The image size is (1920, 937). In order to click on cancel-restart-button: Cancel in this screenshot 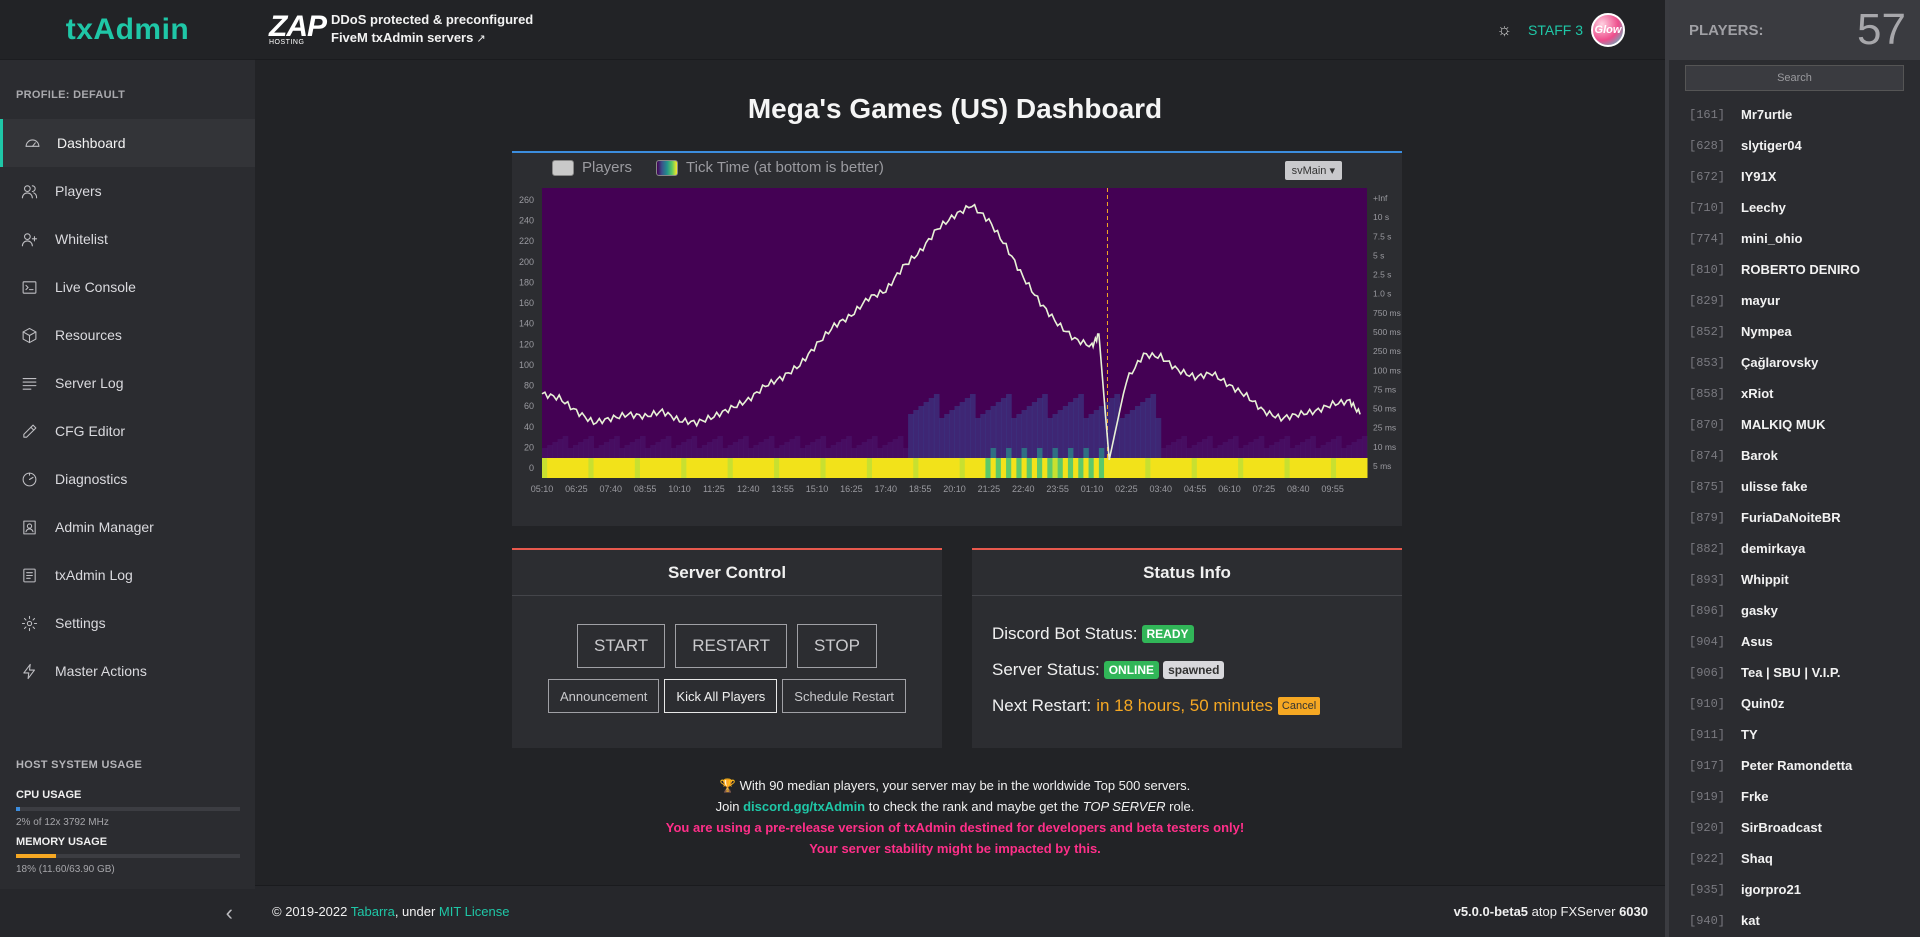, I will do `click(1299, 706)`.